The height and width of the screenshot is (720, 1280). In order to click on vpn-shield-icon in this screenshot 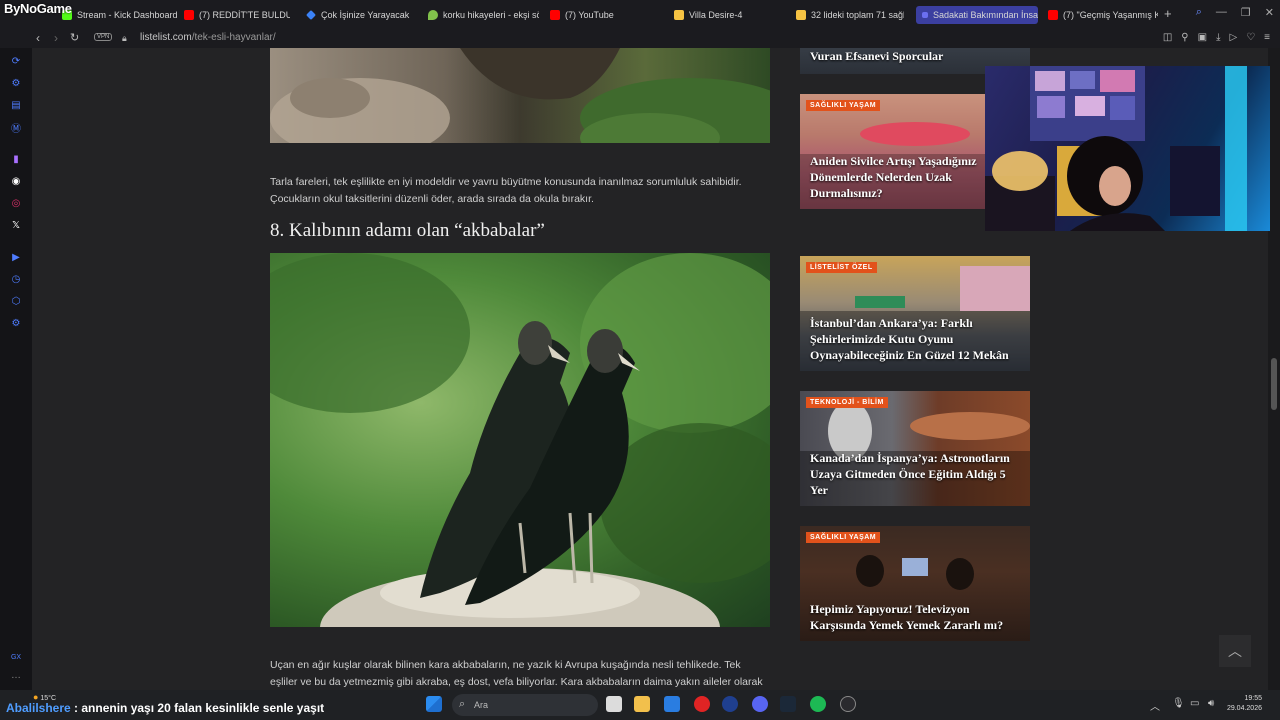, I will do `click(311, 15)`.